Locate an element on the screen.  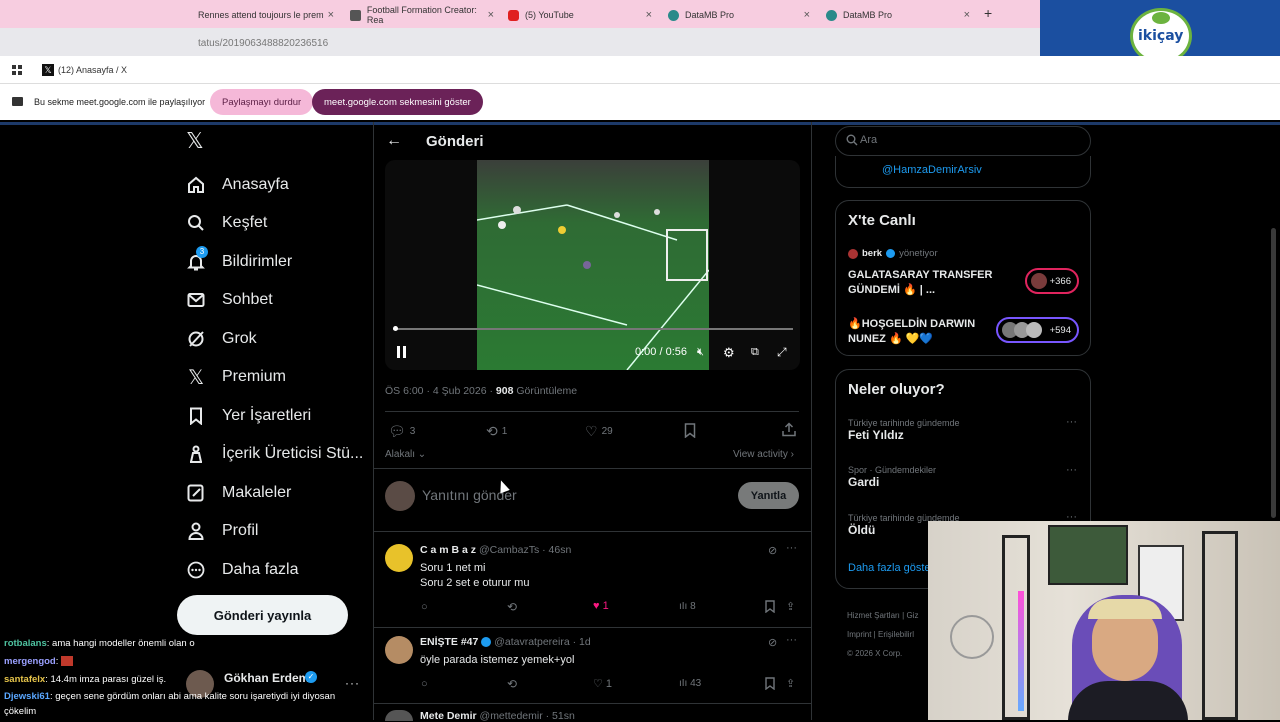
share-icon is located at coordinates (789, 429).